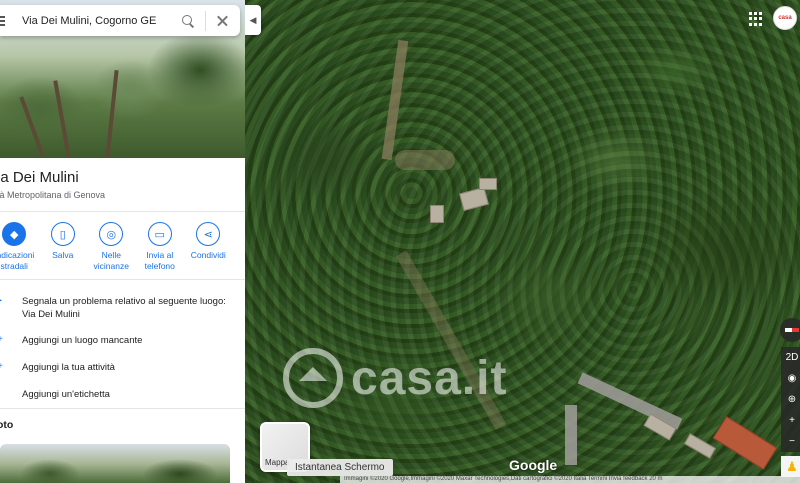 Image resolution: width=800 pixels, height=483 pixels. Describe the element at coordinates (208, 234) in the screenshot. I see `share-icon: ⋖` at that location.